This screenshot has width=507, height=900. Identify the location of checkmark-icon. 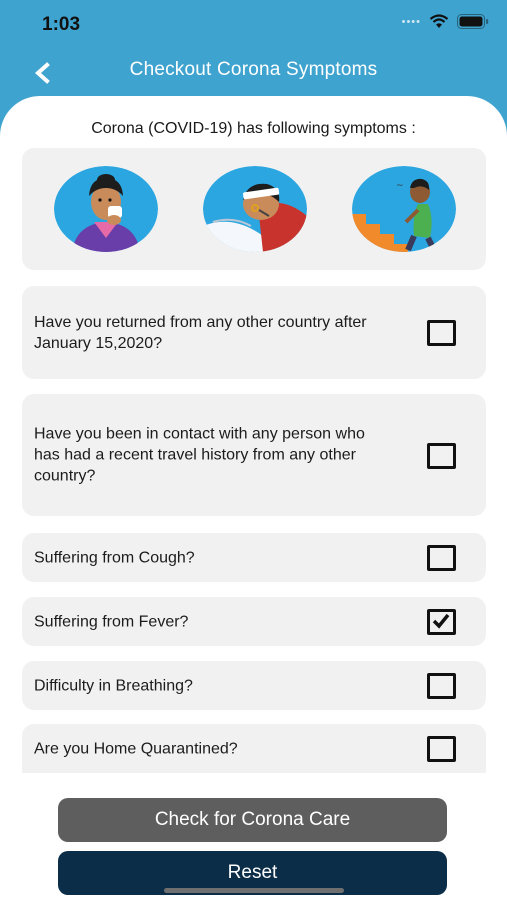
(441, 621).